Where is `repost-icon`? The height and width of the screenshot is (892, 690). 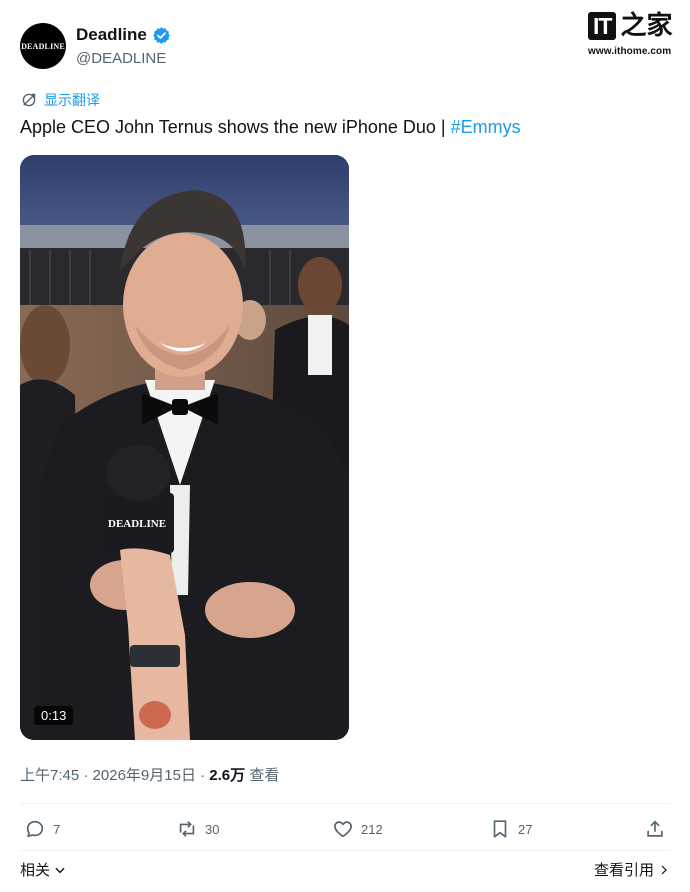 repost-icon is located at coordinates (187, 829).